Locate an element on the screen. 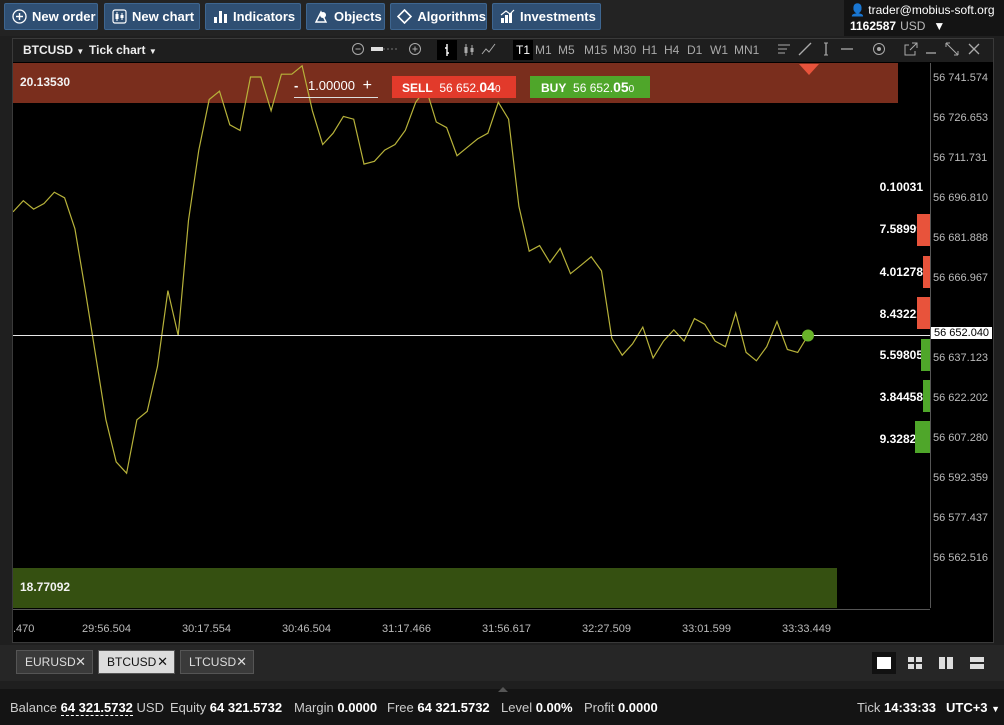 The image size is (1004, 725). status-margin: Margin 0.0000 is located at coordinates (335, 707).